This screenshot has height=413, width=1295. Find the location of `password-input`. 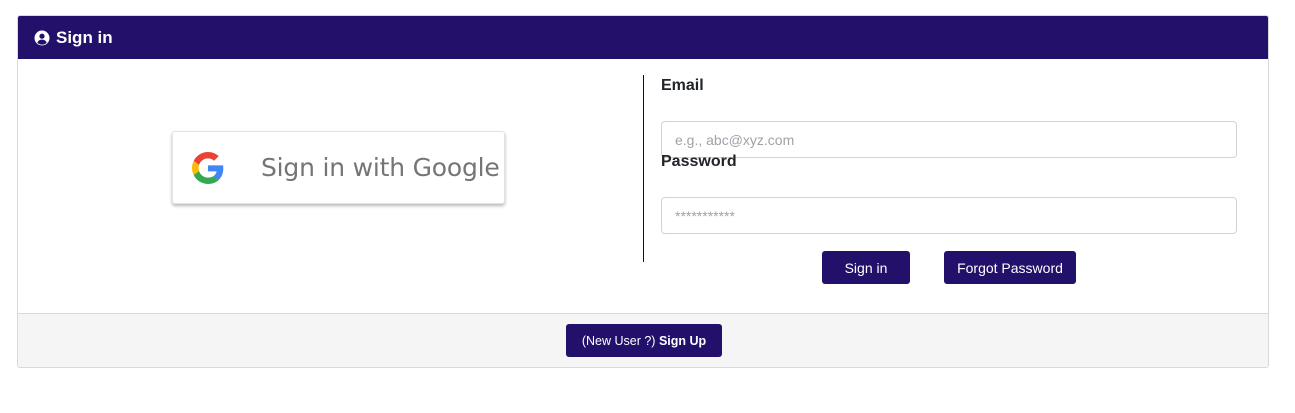

password-input is located at coordinates (949, 215).